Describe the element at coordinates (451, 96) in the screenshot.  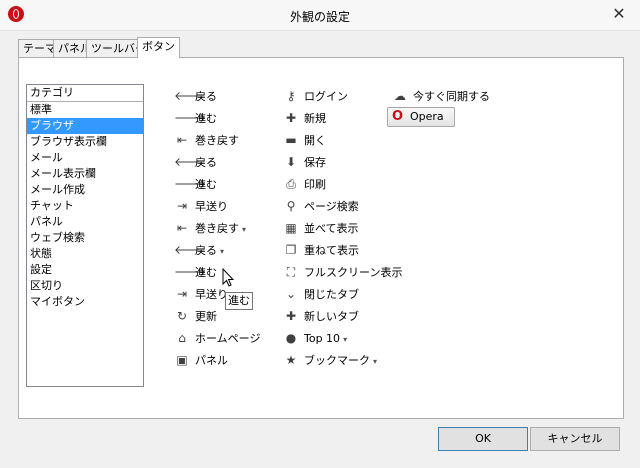
I see `button-label: 今すぐ同期する` at that location.